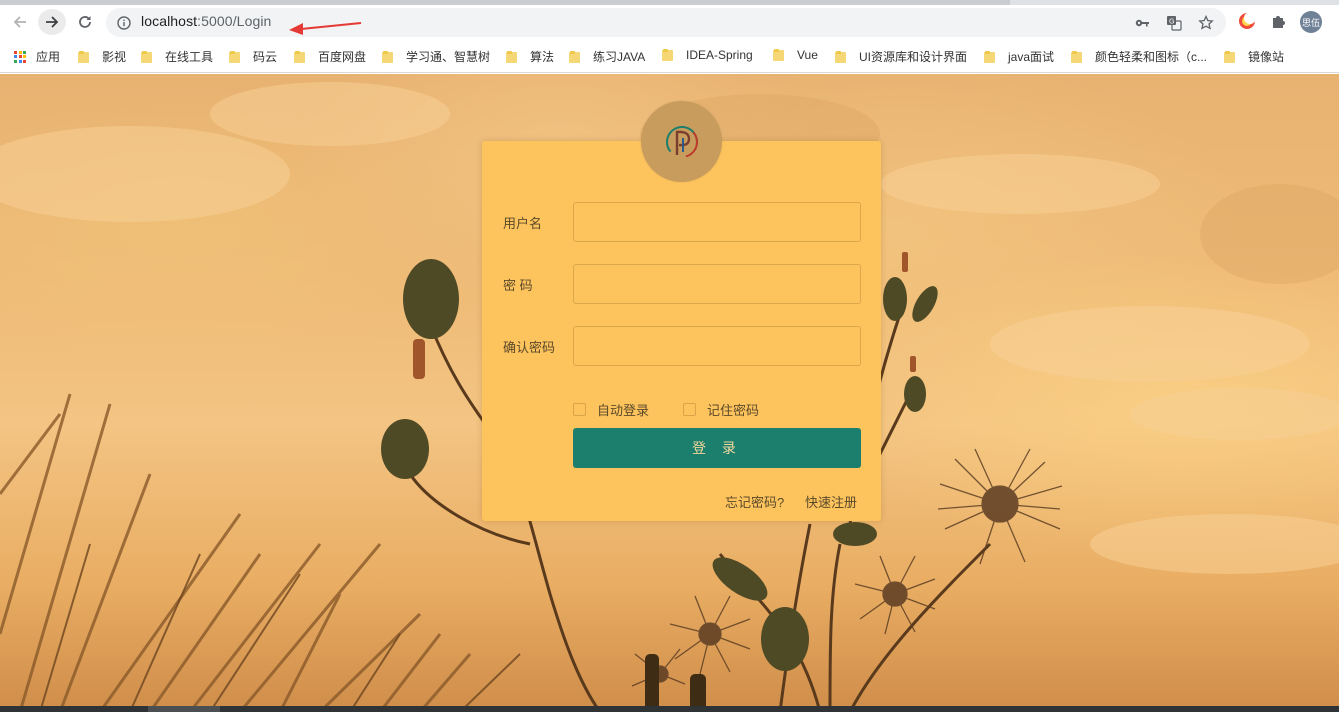  I want to click on bookmark-item: 影视, so click(102, 56).